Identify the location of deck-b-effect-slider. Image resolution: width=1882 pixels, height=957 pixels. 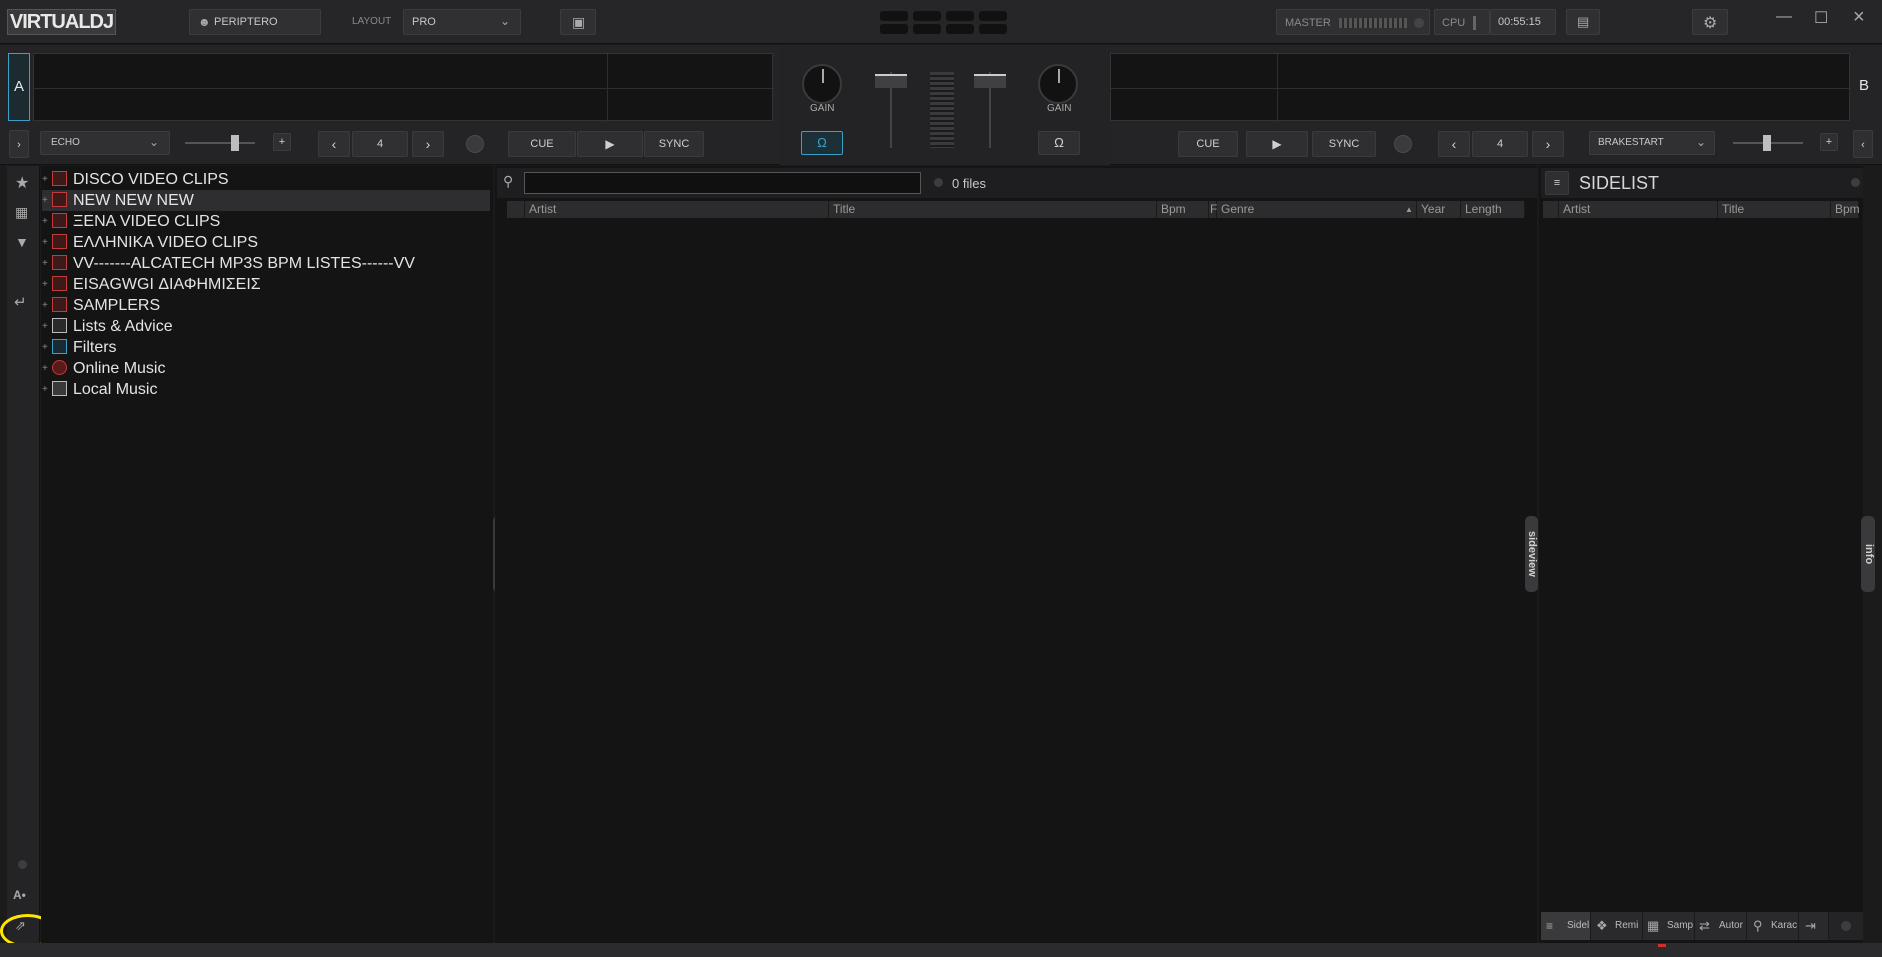
(1768, 143).